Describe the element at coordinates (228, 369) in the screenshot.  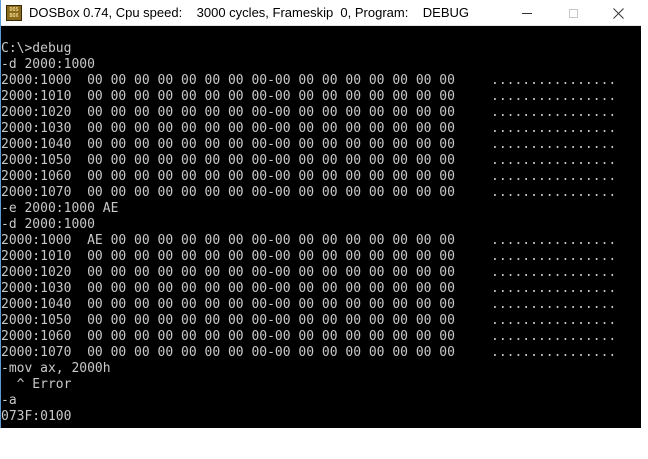
I see `terminal-line: -mov ax, 2000h` at that location.